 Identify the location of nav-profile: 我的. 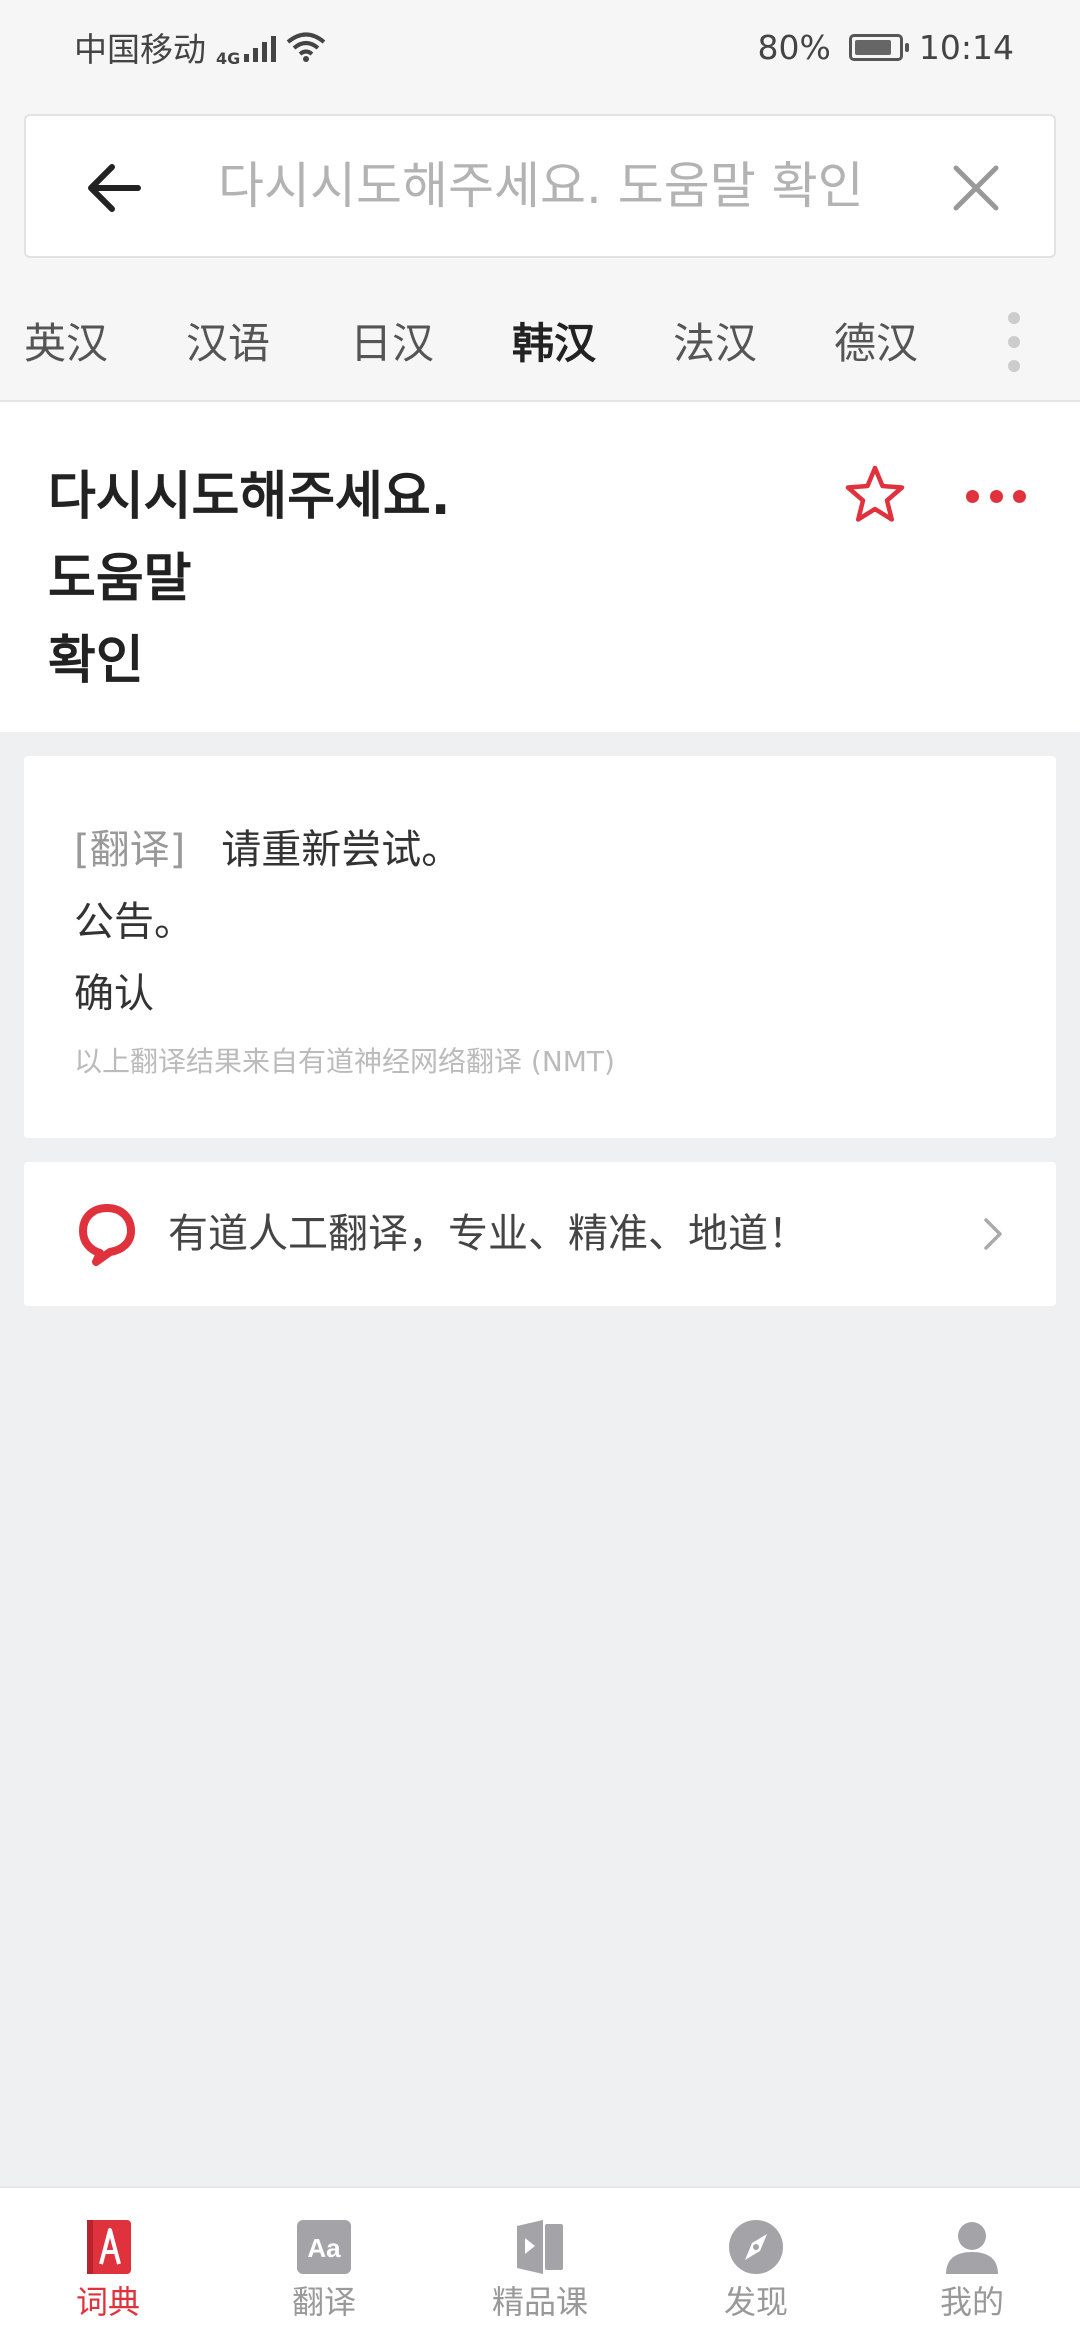
(972, 2264).